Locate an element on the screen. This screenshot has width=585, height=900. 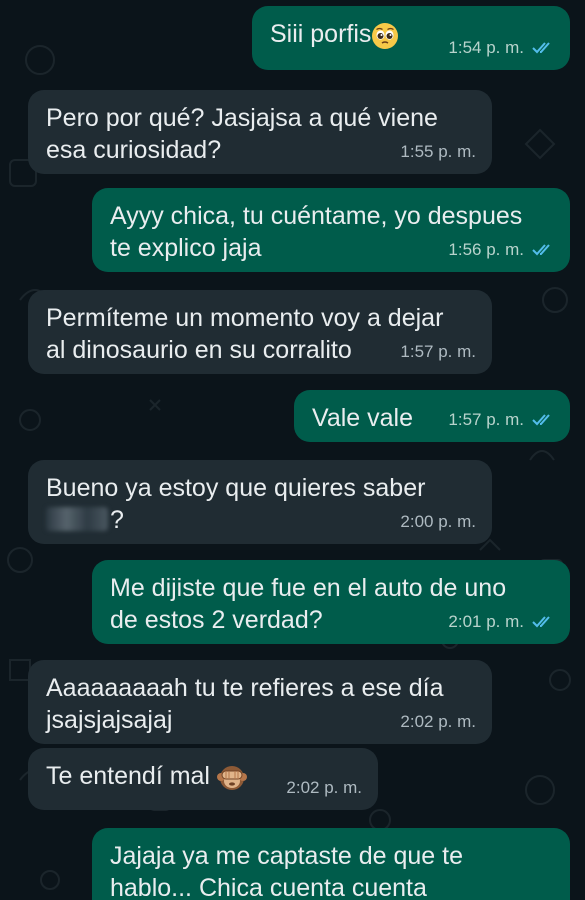
message-bubble-incoming: Te entendí mal 2:02 p. m. is located at coordinates (203, 779).